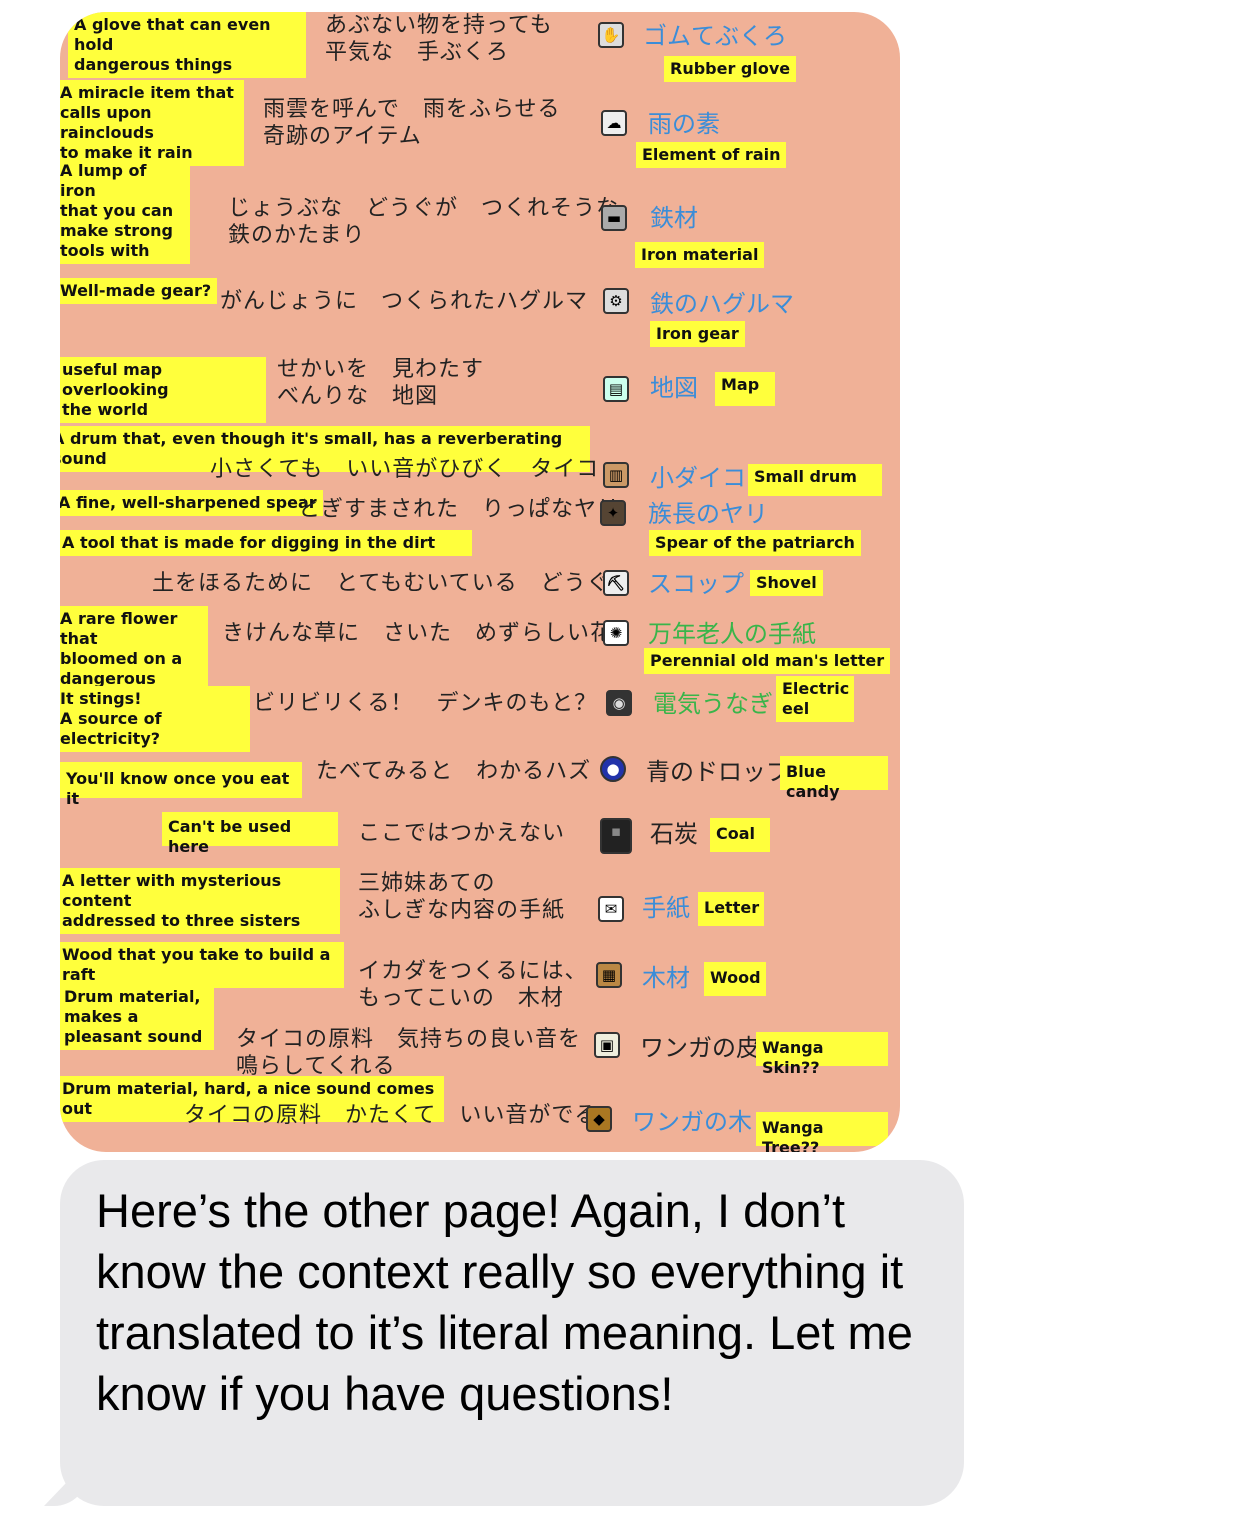 The image size is (1242, 1530). What do you see at coordinates (409, 1053) in the screenshot?
I see `description-jp: タイコの原料 気持ちの良い音を 鳴らしてくれる` at bounding box center [409, 1053].